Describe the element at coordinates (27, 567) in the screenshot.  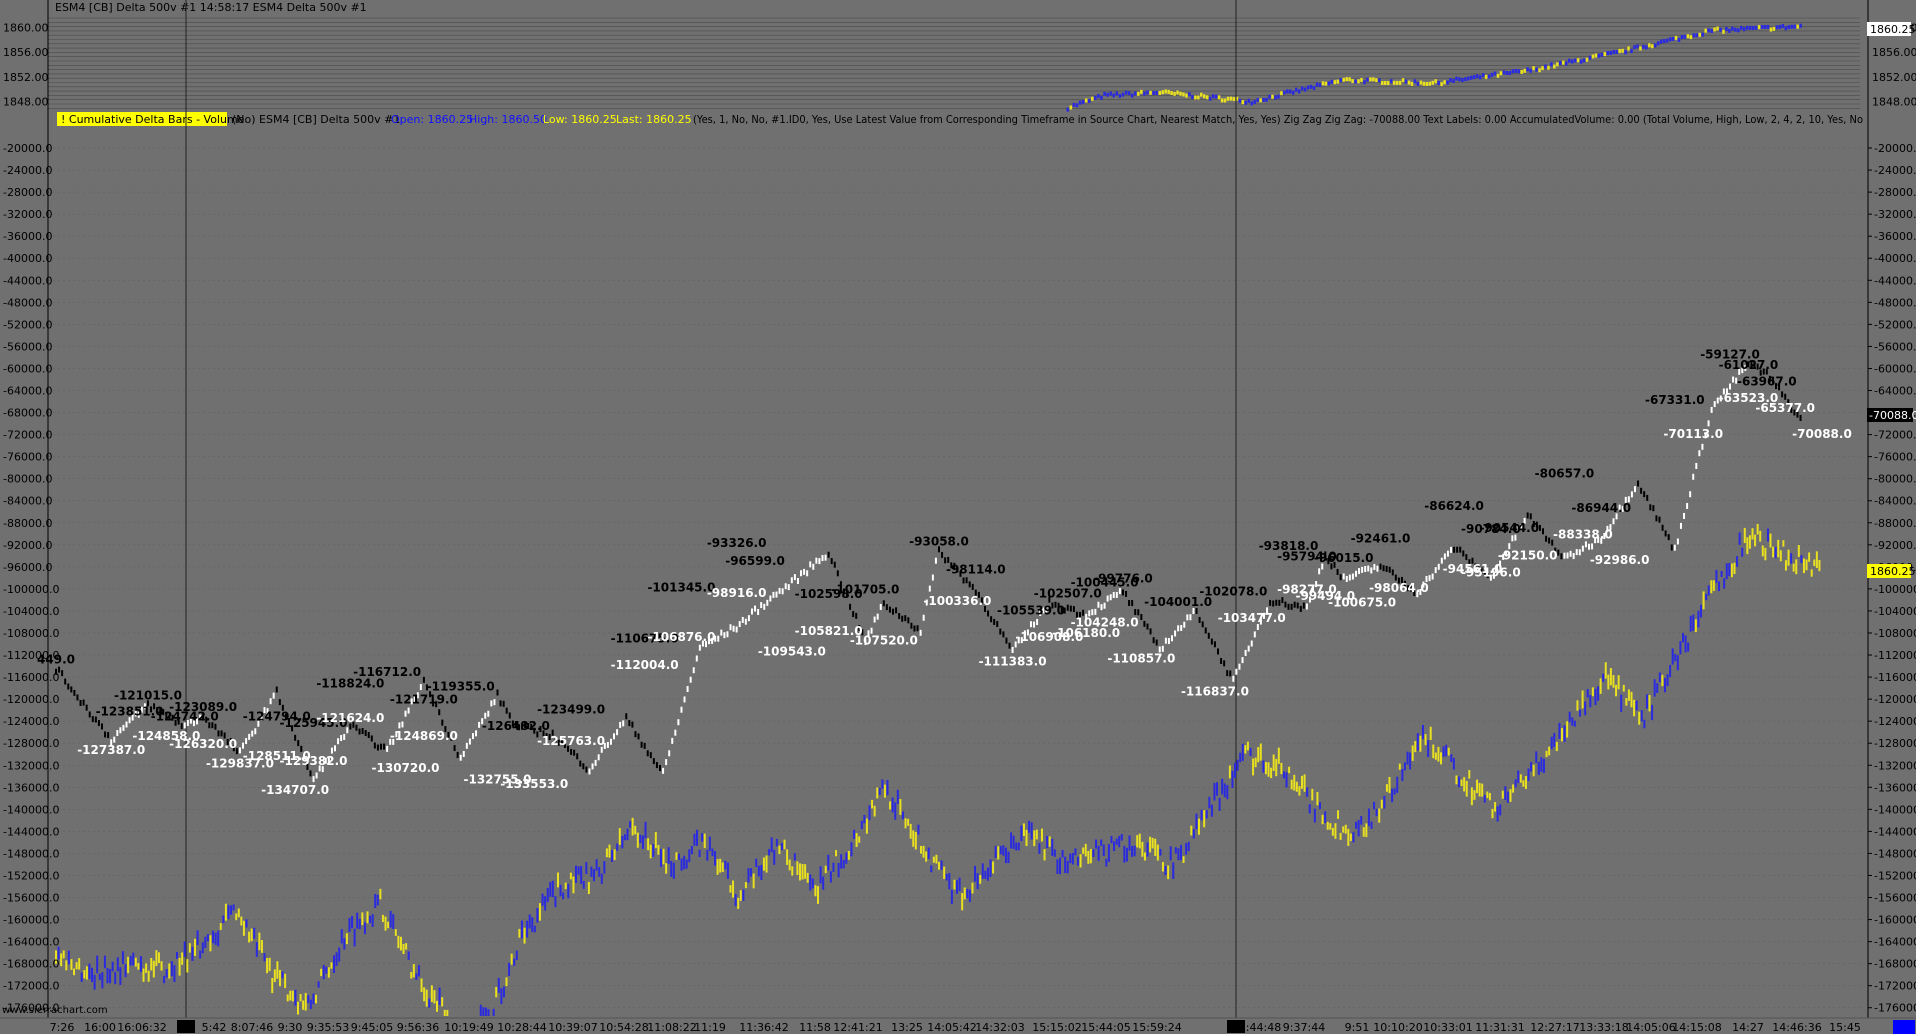
I see `delta-y-tick-left: -96000.0` at that location.